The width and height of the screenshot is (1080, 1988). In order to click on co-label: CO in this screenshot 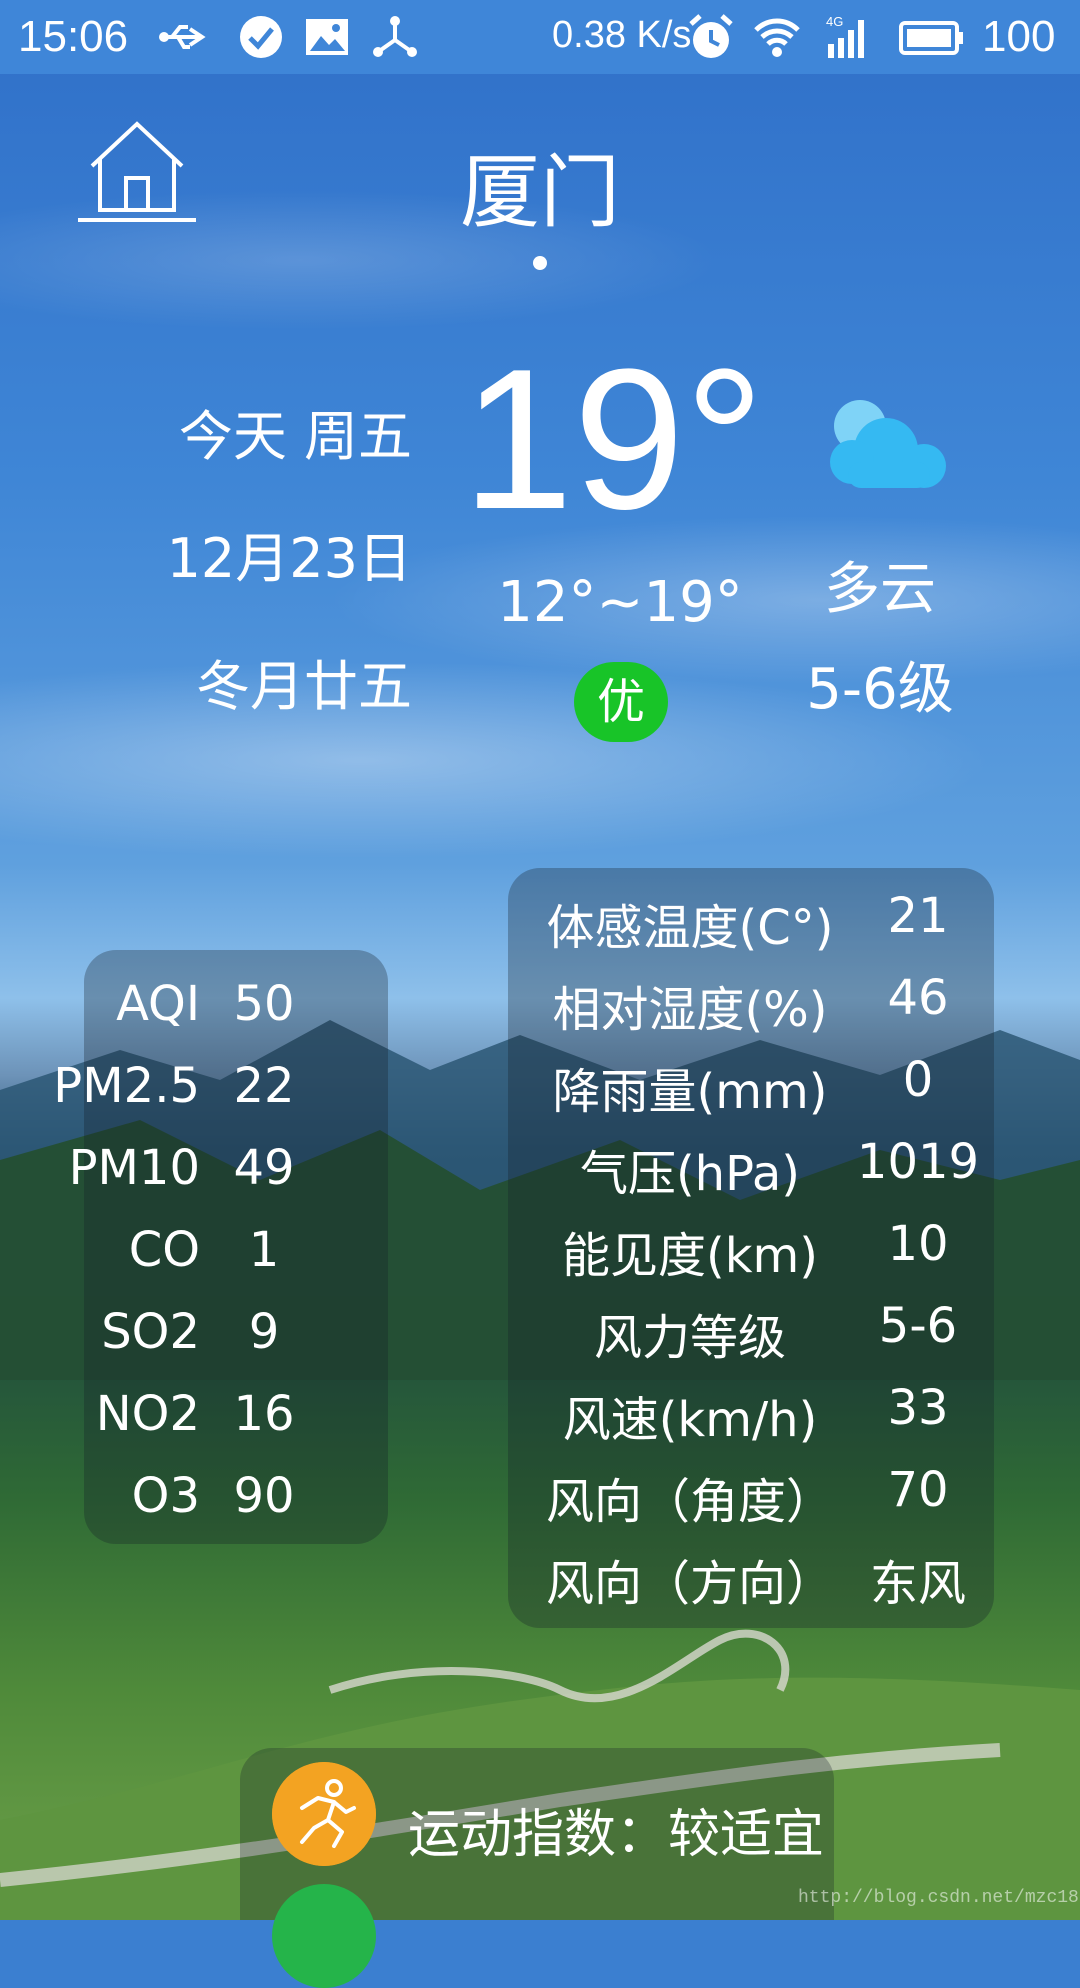, I will do `click(164, 1250)`.